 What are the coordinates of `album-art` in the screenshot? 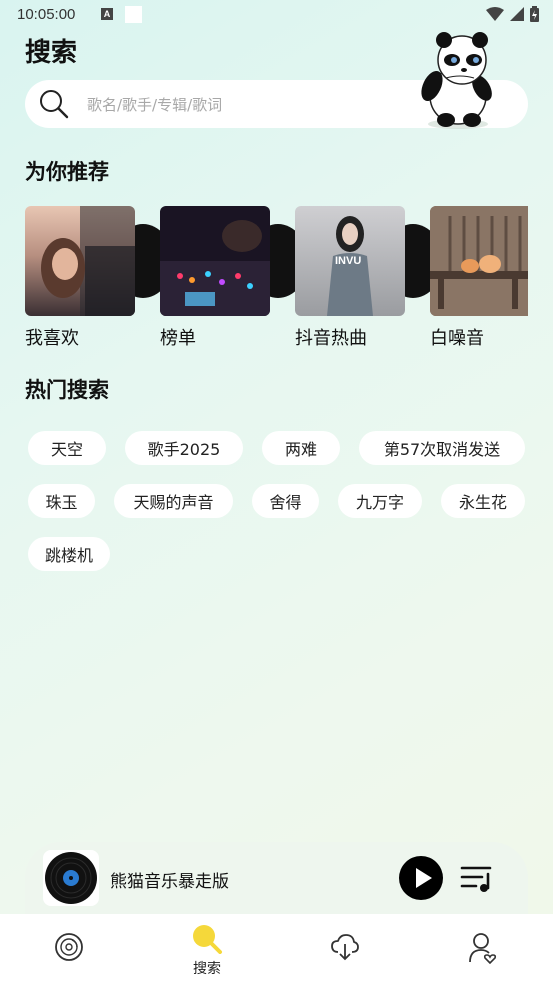 It's located at (71, 878).